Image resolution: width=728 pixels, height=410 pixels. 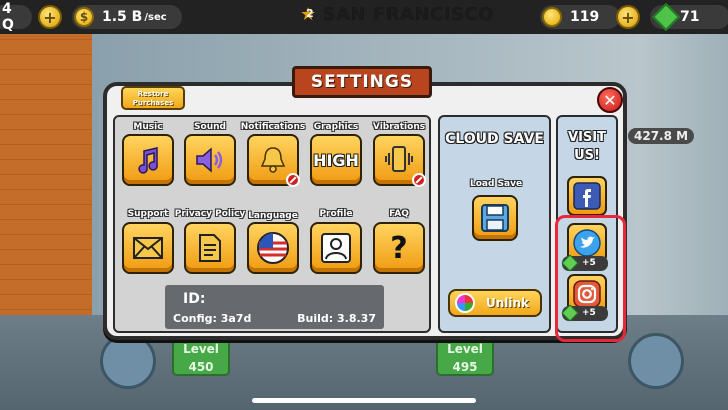 I want to click on facebook-button, so click(x=587, y=196).